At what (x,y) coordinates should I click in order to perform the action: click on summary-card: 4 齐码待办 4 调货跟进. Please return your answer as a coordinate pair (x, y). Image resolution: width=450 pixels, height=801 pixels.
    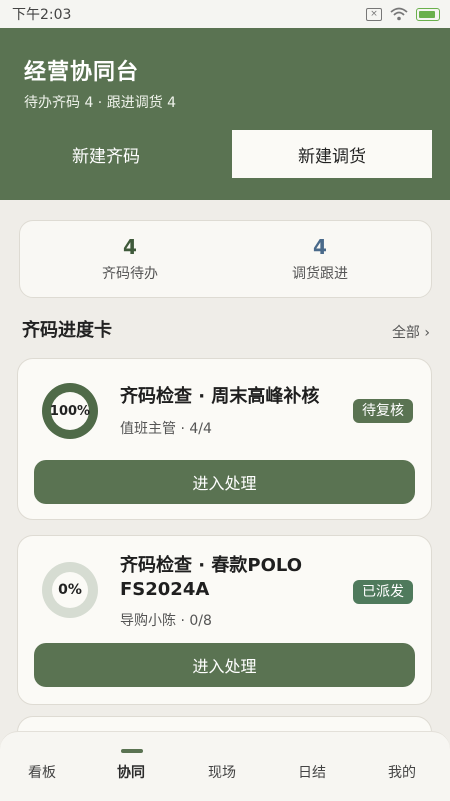
    Looking at the image, I should click on (225, 259).